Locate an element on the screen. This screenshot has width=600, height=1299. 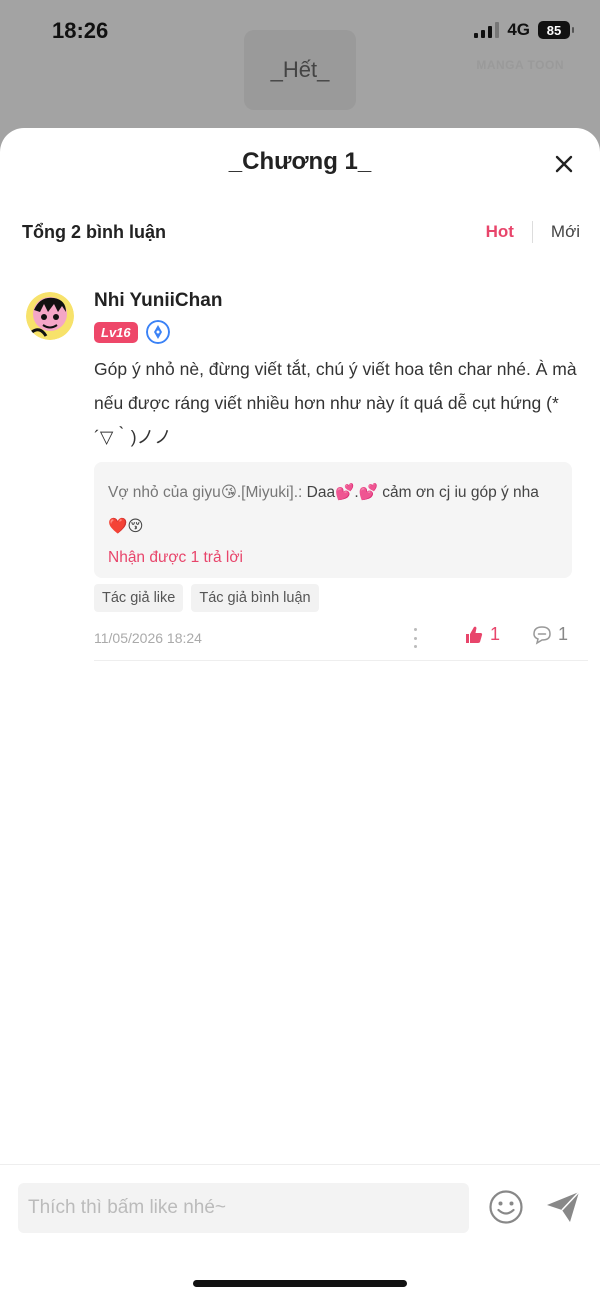
more-options-button is located at coordinates (415, 638).